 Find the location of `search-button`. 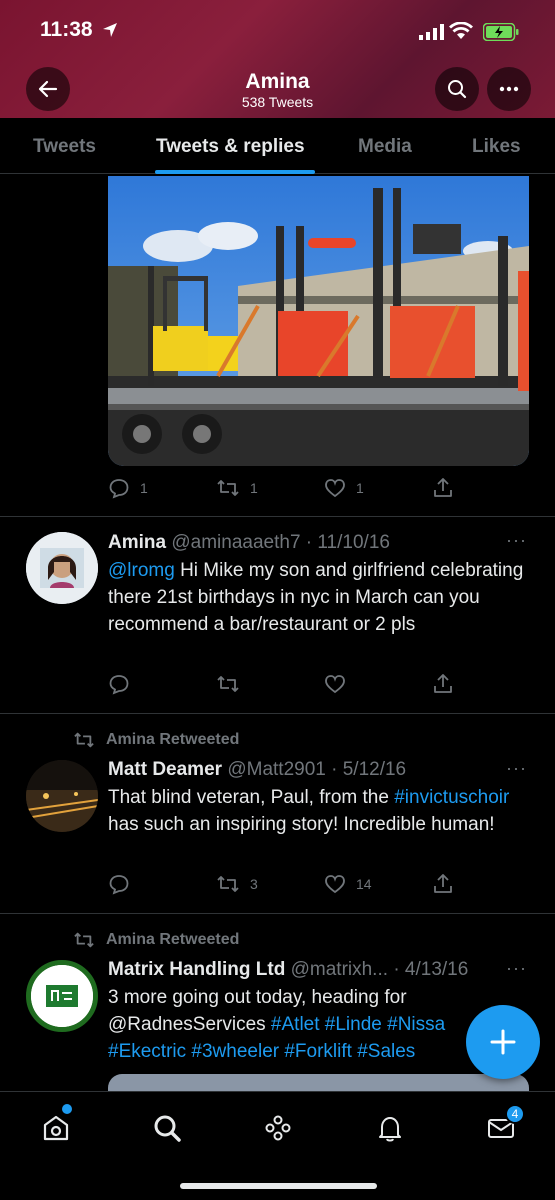

search-button is located at coordinates (457, 89).